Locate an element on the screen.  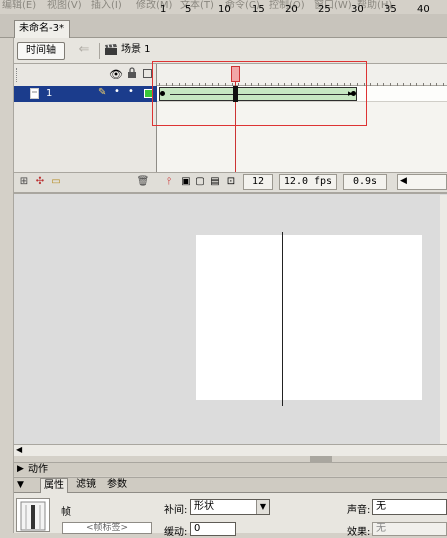
current-frame-value: 12 is located at coordinates (258, 182).